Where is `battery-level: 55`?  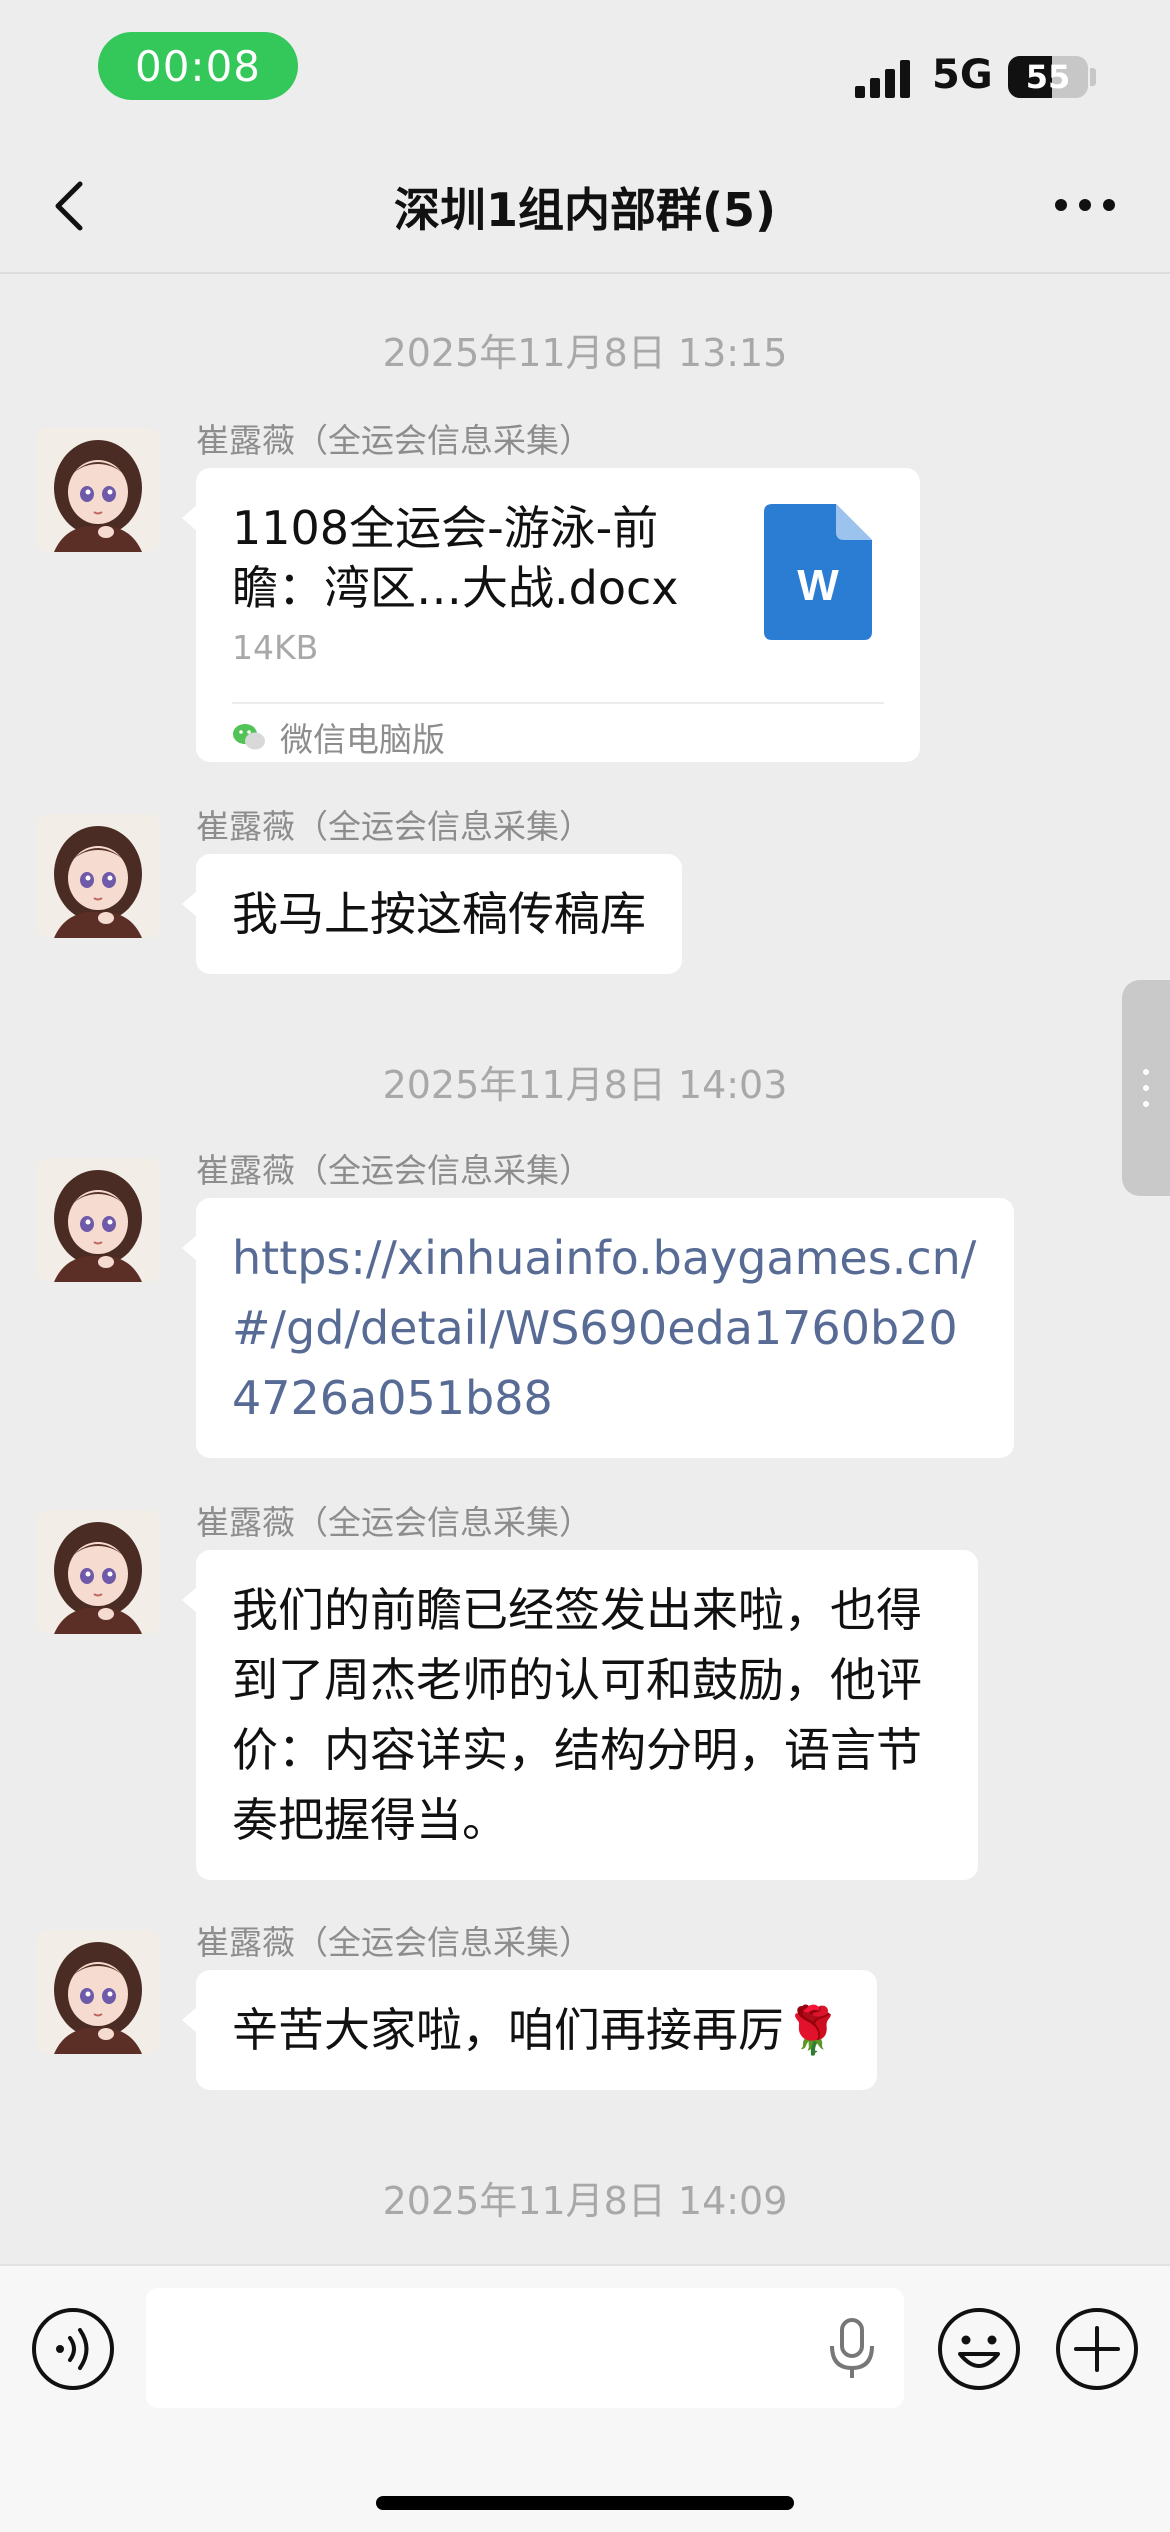 battery-level: 55 is located at coordinates (1048, 77).